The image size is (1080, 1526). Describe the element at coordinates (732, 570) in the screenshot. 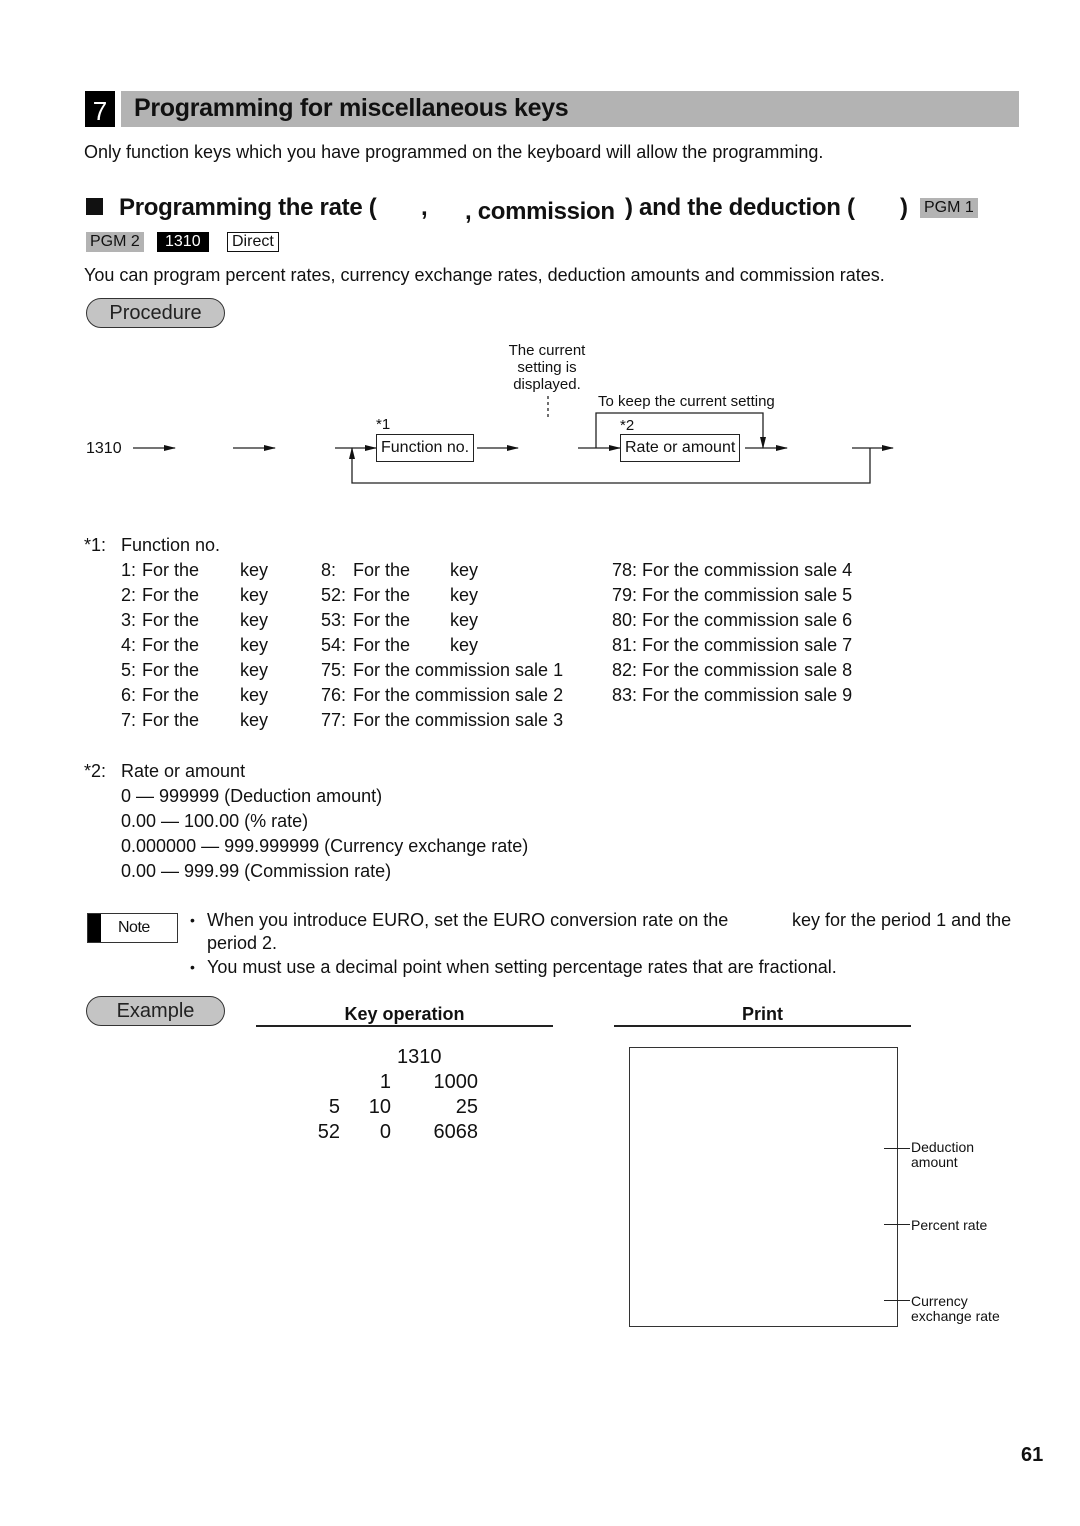

I see `function-item: 78: For the commission sale 4` at that location.